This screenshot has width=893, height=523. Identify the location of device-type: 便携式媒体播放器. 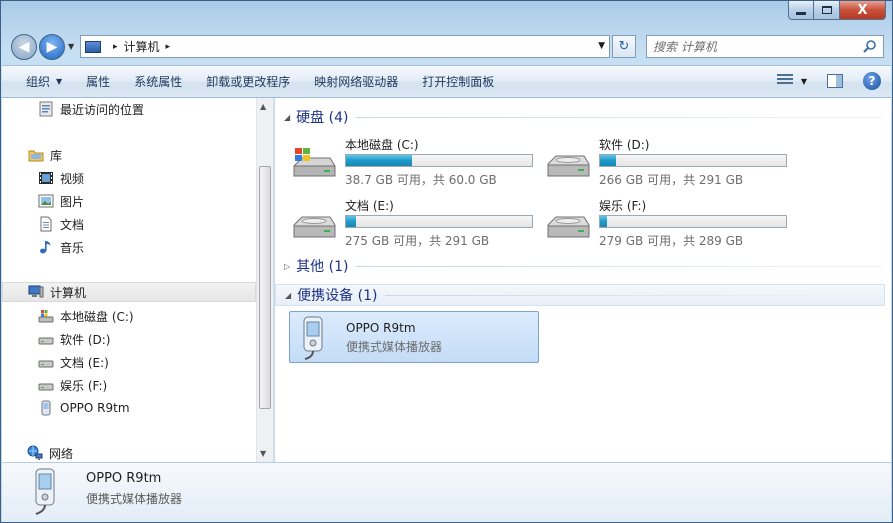
(394, 347).